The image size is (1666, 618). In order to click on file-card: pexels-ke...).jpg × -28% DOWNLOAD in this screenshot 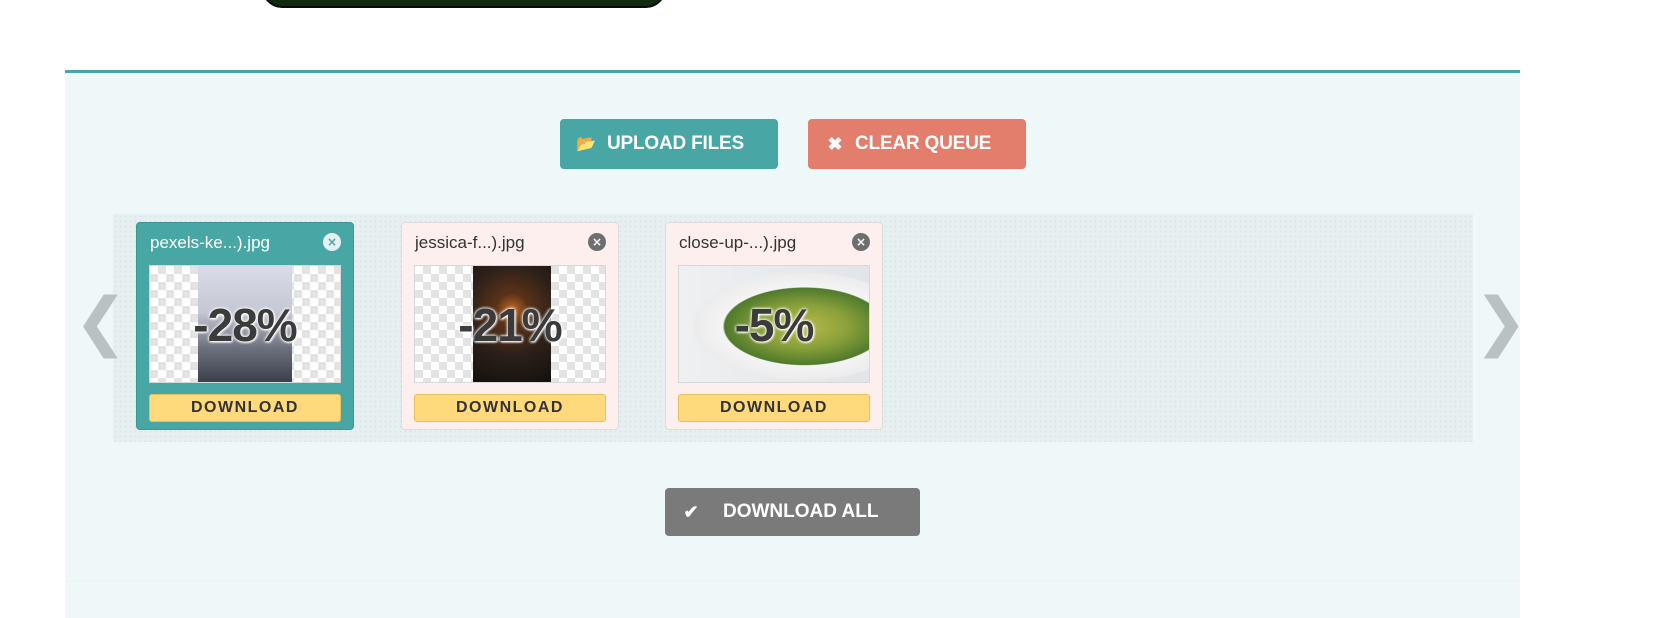, I will do `click(245, 326)`.